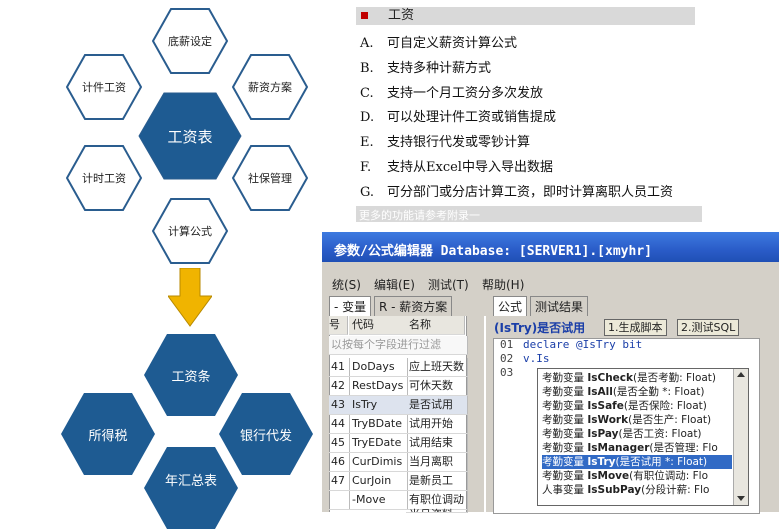  I want to click on table-row-name: 是新员工, so click(437, 481).